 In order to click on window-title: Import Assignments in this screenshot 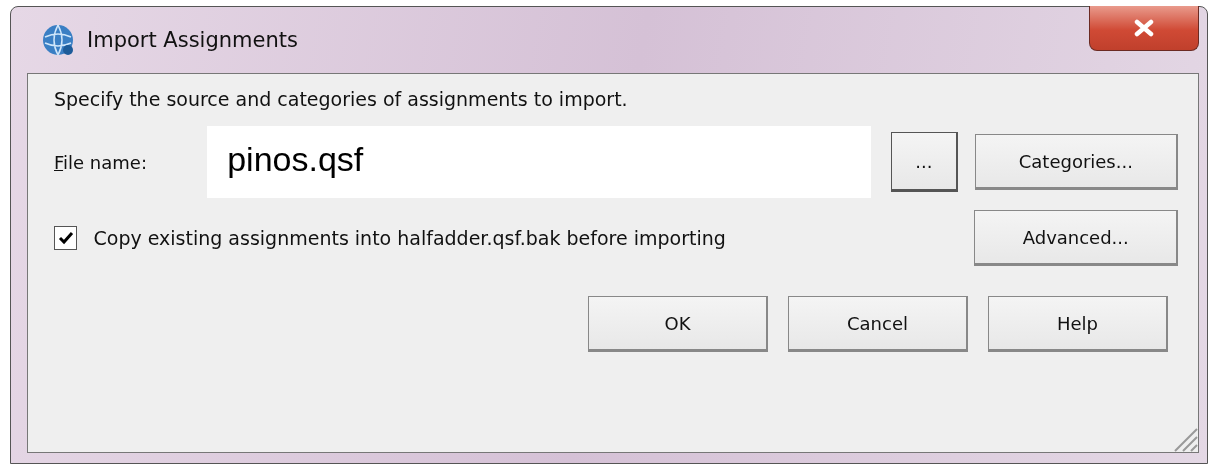, I will do `click(192, 40)`.